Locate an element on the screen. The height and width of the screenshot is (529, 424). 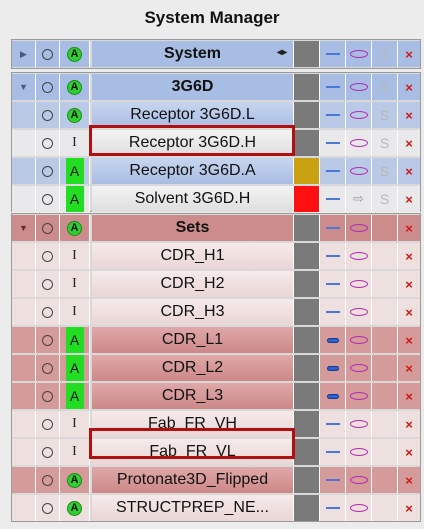
item-name: Receptor 3G6D.A is located at coordinates (193, 171).